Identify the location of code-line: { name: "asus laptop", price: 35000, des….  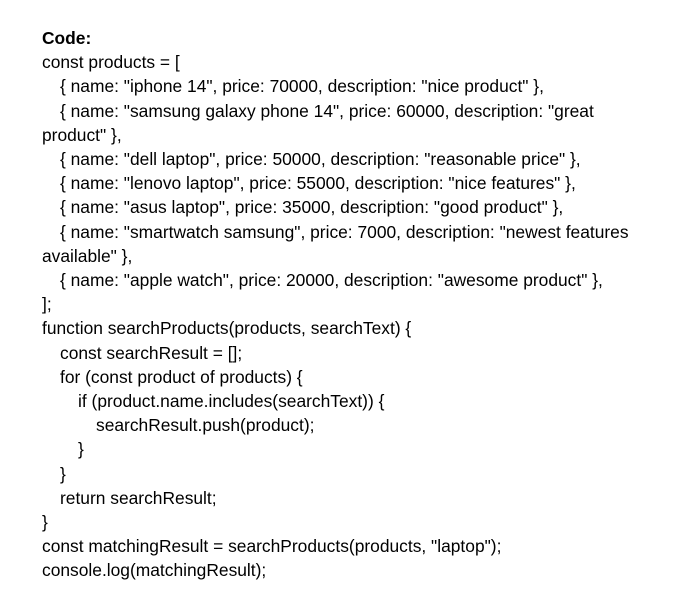
(312, 207).